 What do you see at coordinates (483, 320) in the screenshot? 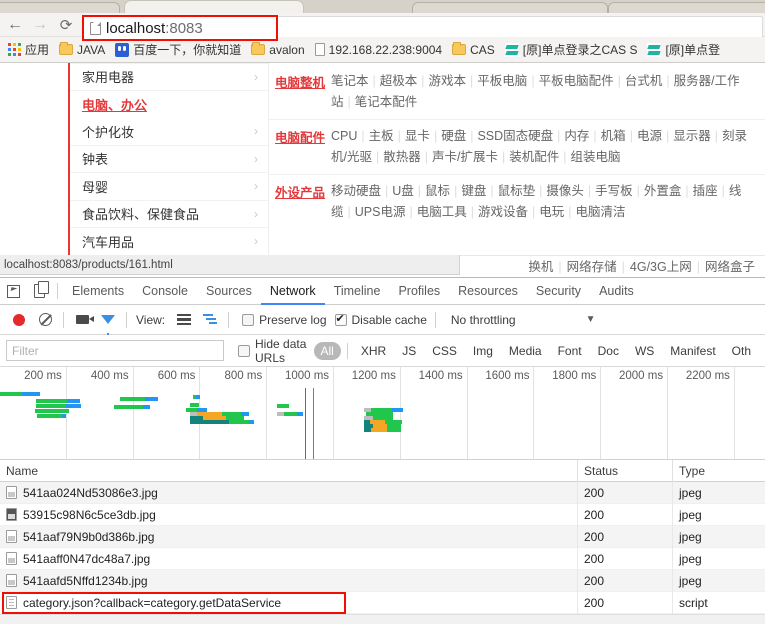
I see `throttling-select: No throttling` at bounding box center [483, 320].